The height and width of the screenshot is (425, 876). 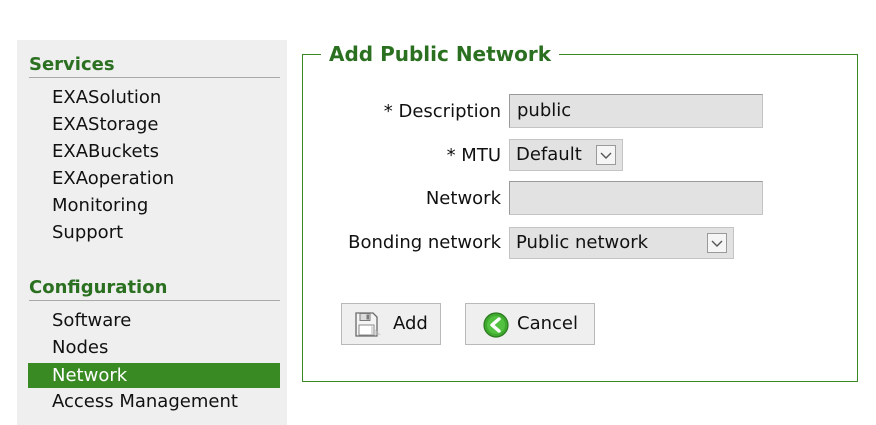 I want to click on bonding-network-value: Public network, so click(x=582, y=242).